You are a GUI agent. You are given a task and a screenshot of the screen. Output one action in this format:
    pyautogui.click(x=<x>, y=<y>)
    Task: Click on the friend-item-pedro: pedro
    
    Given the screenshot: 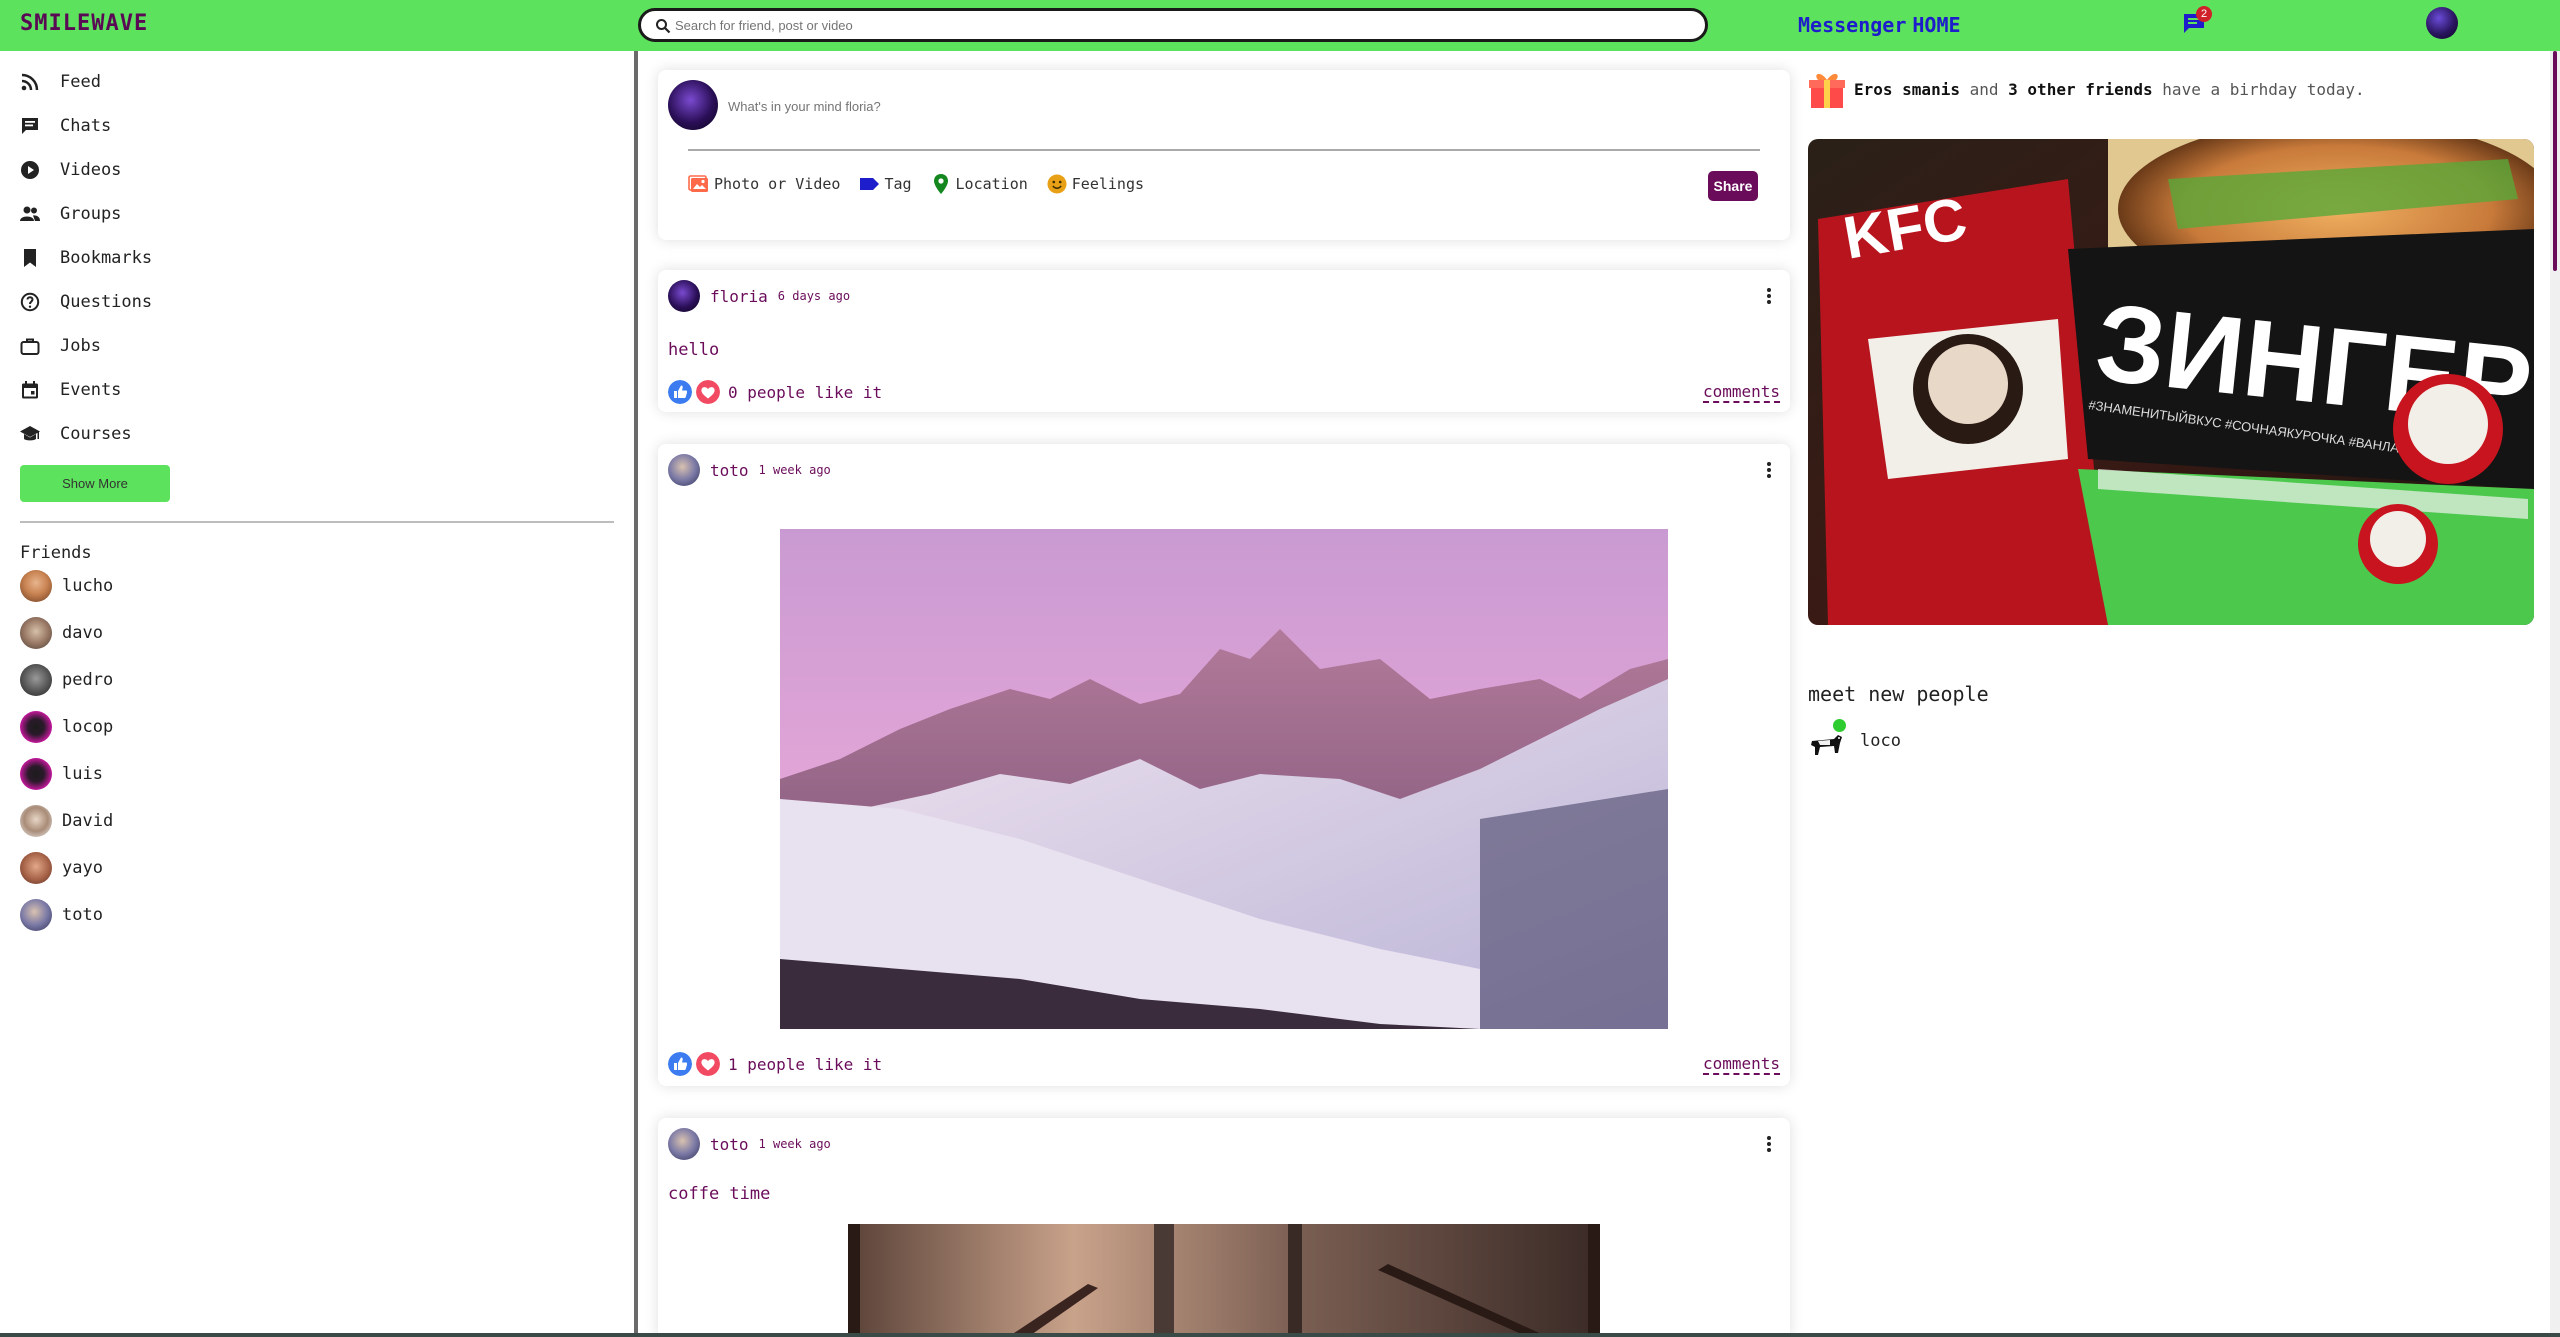 What is the action you would take?
    pyautogui.click(x=66, y=680)
    